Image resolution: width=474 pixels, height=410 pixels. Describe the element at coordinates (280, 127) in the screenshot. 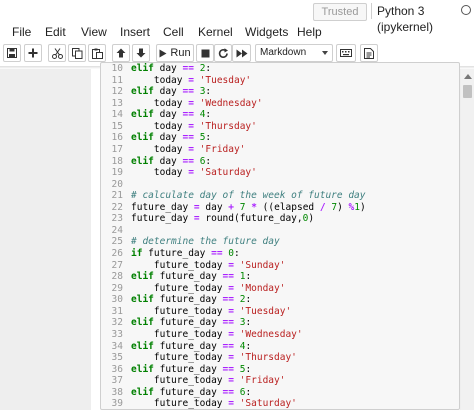

I see `code-line: 15 today = 'Thursday'` at that location.